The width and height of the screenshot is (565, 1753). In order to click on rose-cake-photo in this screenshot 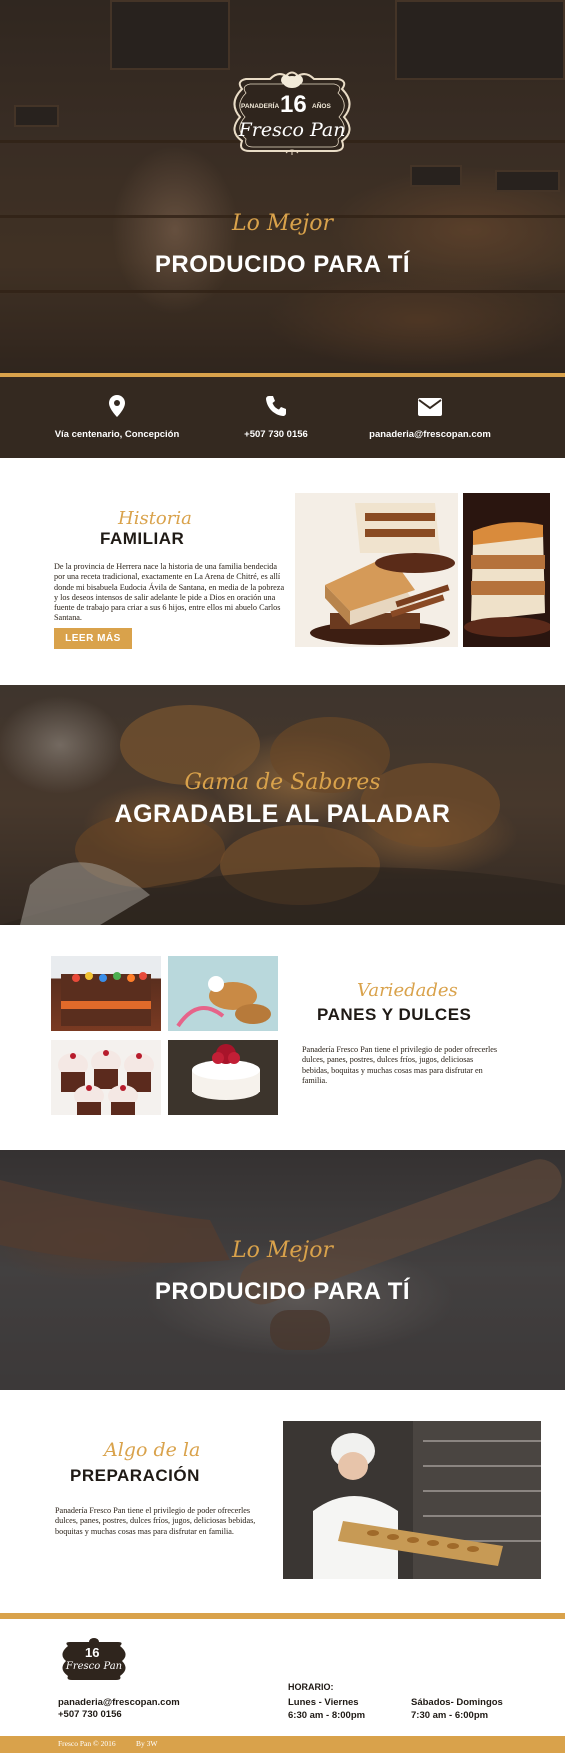, I will do `click(223, 1077)`.